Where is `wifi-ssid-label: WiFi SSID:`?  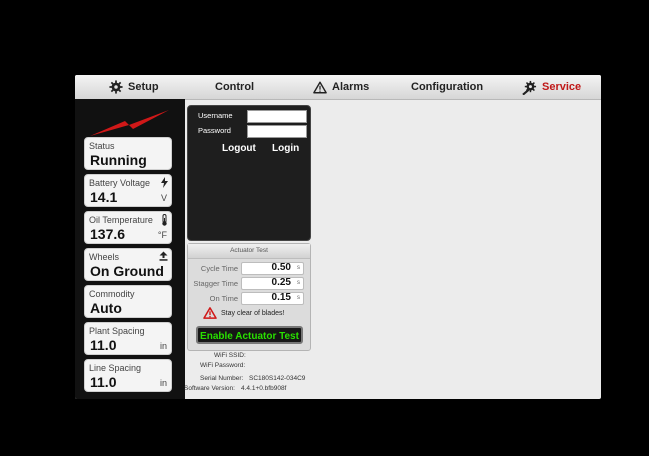 wifi-ssid-label: WiFi SSID: is located at coordinates (230, 355).